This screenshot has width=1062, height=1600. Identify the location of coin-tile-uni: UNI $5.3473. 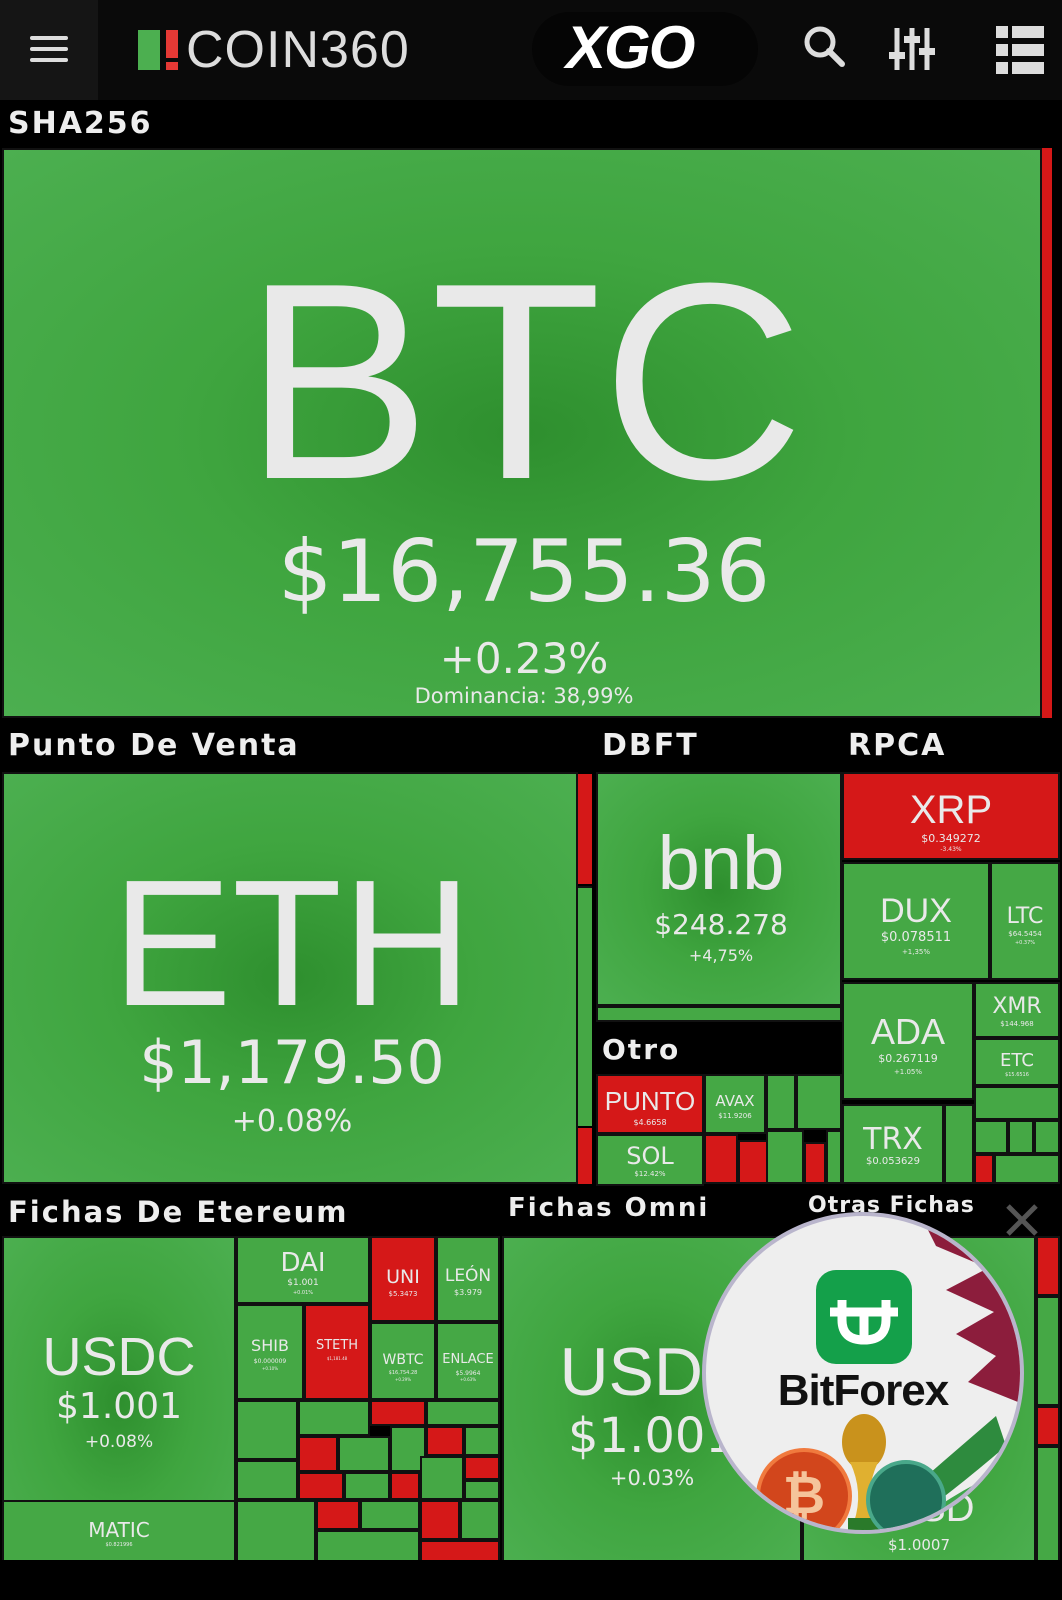
(403, 1279).